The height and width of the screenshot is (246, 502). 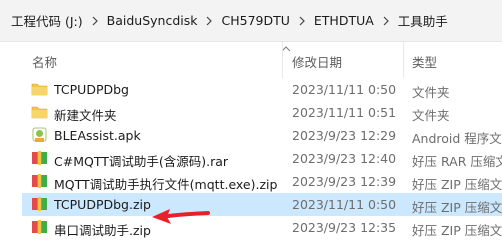 What do you see at coordinates (344, 135) in the screenshot?
I see `file-date: 2023/9/23 12:29` at bounding box center [344, 135].